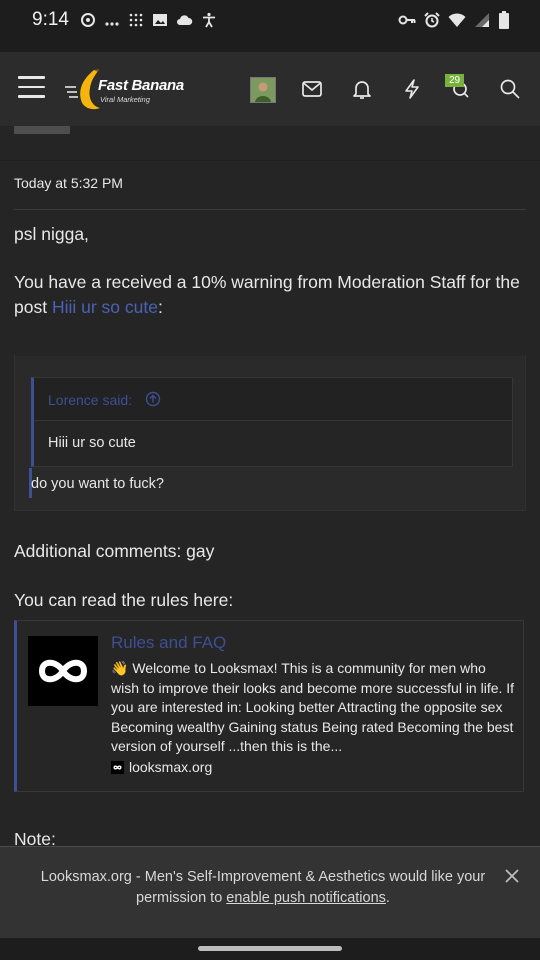  What do you see at coordinates (51, 234) in the screenshot?
I see `greeting-text: psl nigga,` at bounding box center [51, 234].